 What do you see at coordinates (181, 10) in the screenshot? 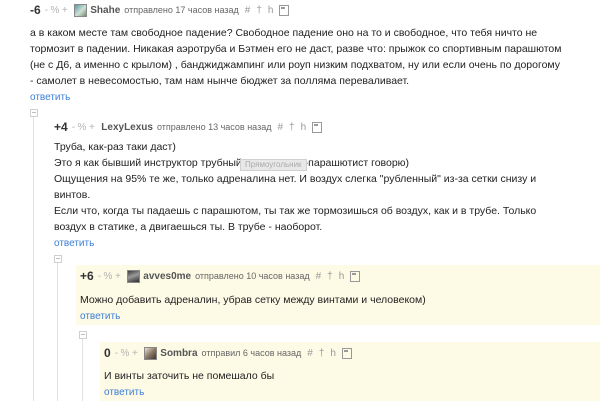
I see `comment-timestamp: отправлено 17 часов назад` at bounding box center [181, 10].